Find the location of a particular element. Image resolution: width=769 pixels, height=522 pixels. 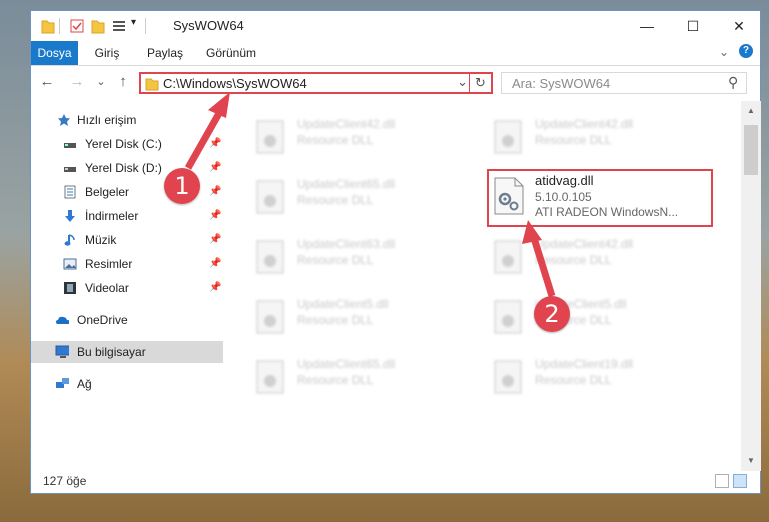

tab-file: Dosya is located at coordinates (54, 53).